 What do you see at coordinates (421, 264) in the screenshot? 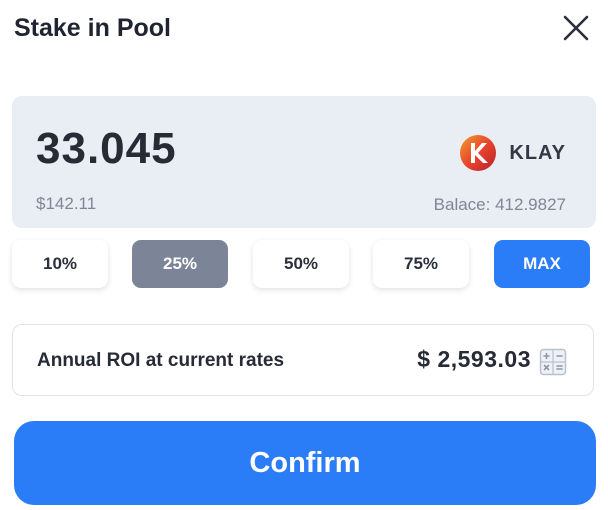
I see `percent-75-button: 75%` at bounding box center [421, 264].